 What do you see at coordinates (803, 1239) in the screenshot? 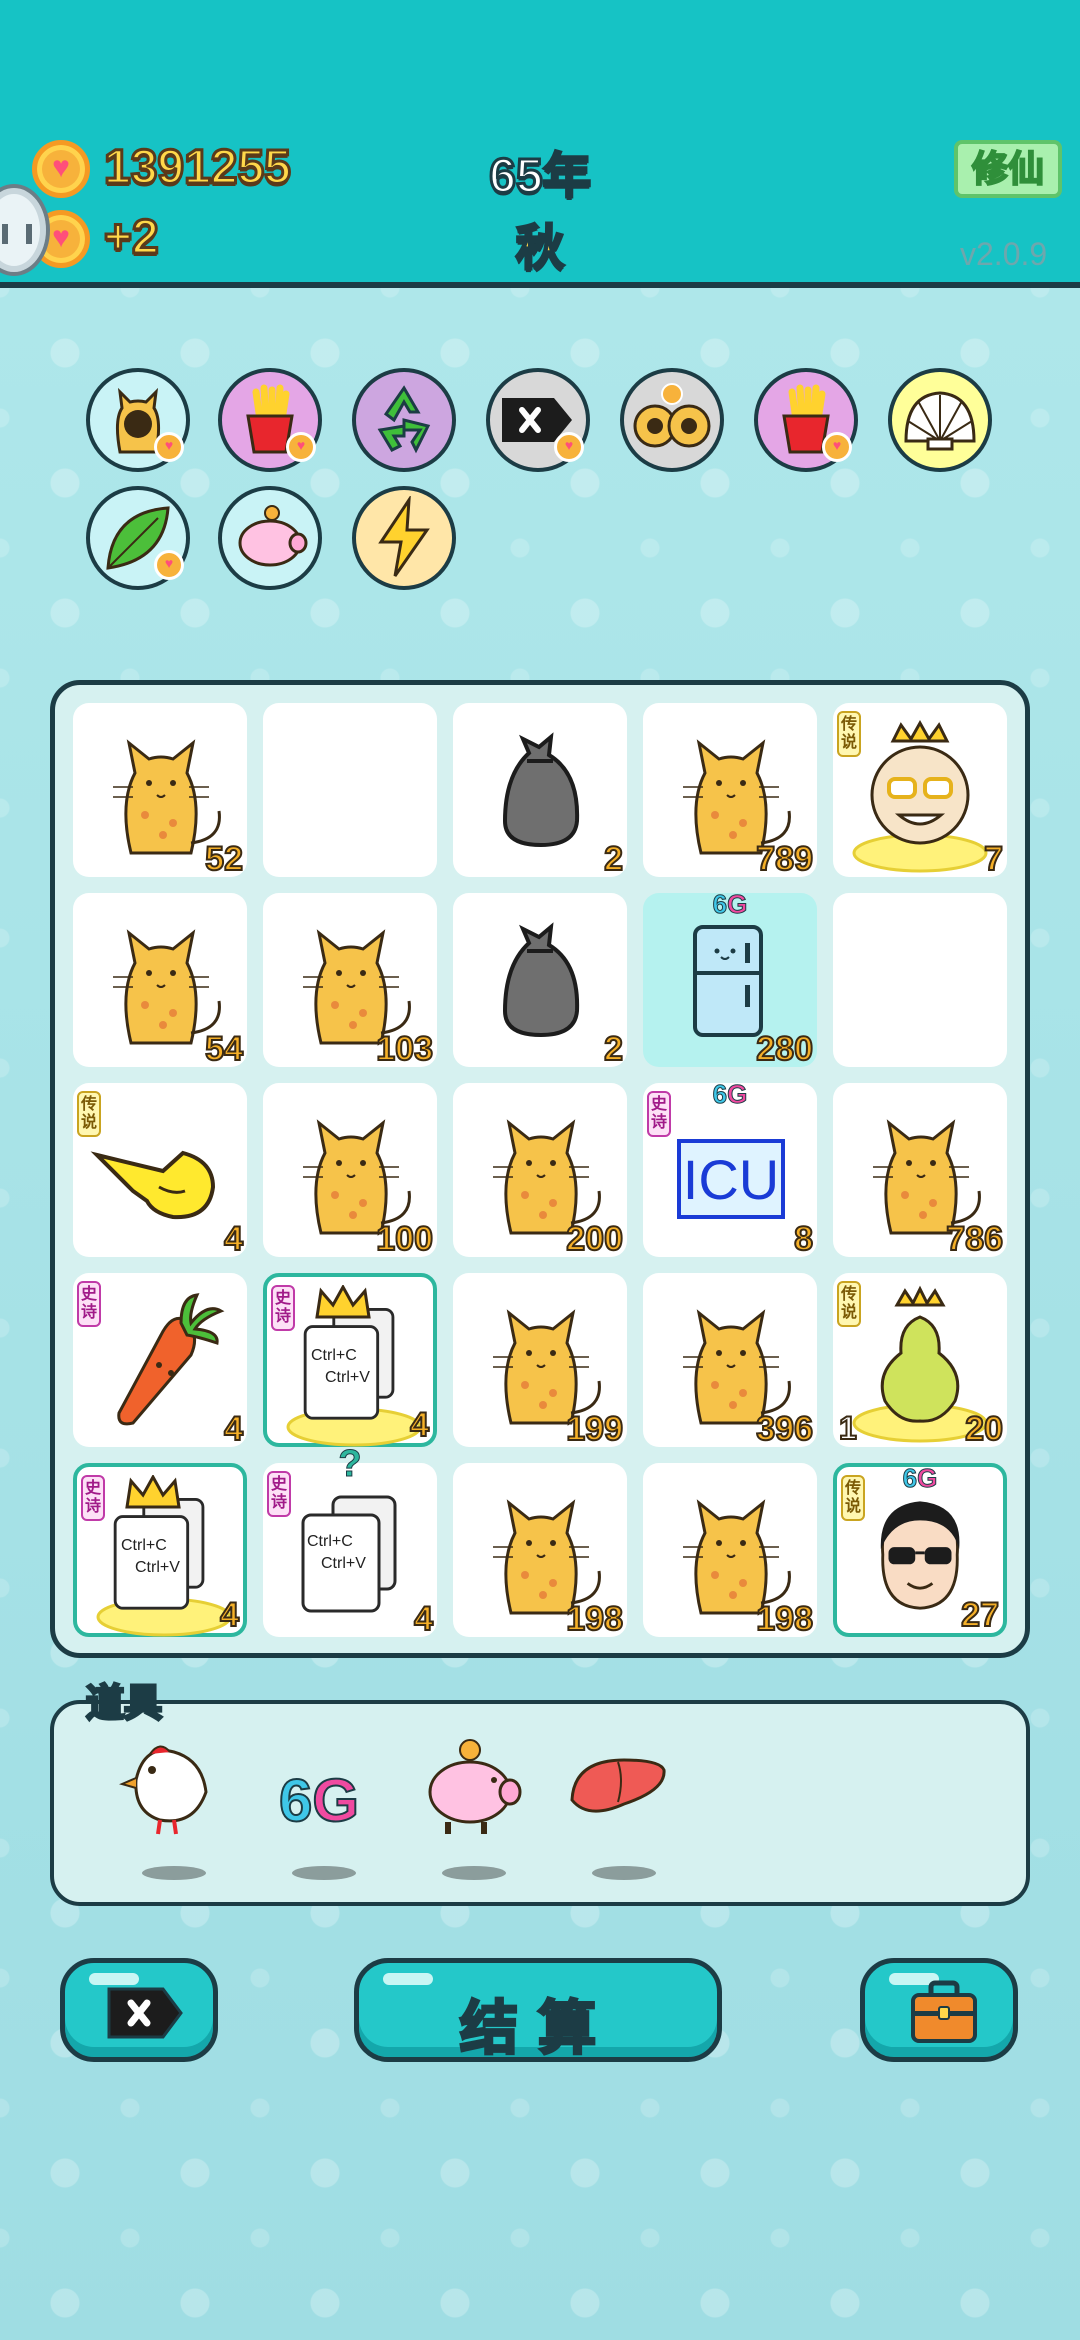
I see `cell-count: 8` at bounding box center [803, 1239].